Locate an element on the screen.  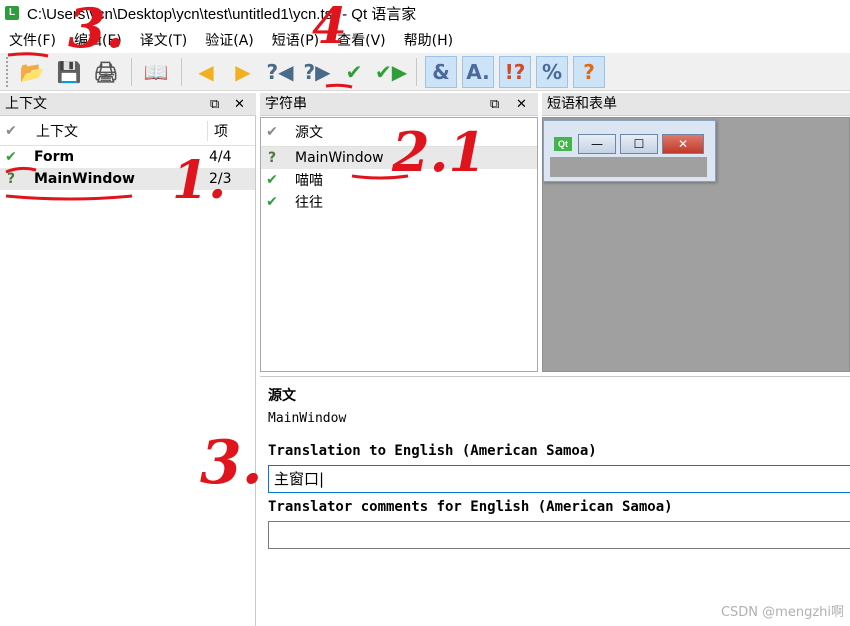
underline-file-menu is located at coordinates (28, 55).